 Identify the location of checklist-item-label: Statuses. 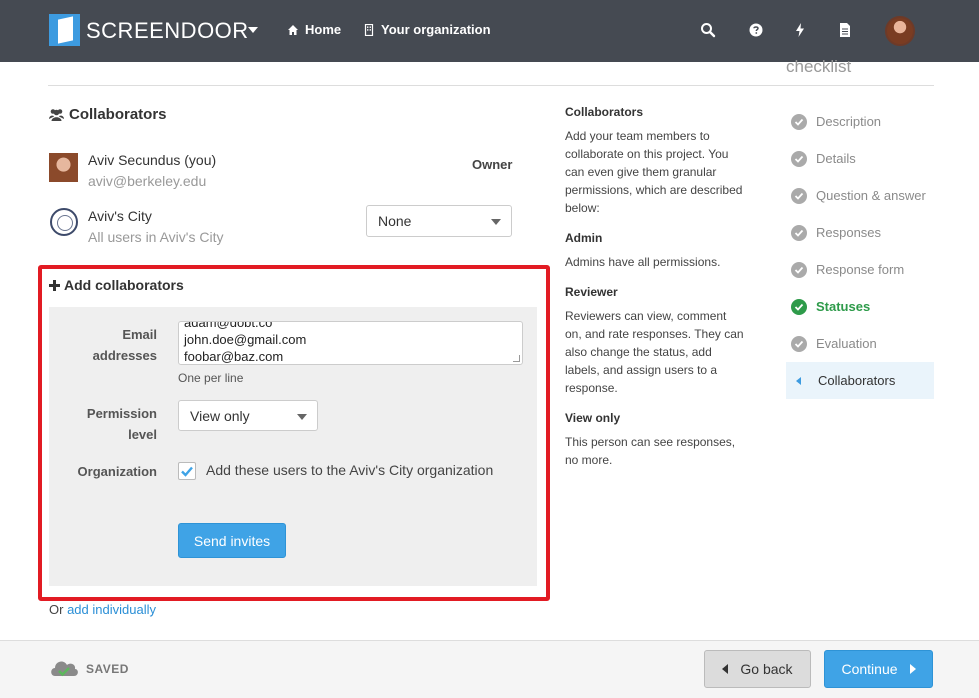
(843, 306).